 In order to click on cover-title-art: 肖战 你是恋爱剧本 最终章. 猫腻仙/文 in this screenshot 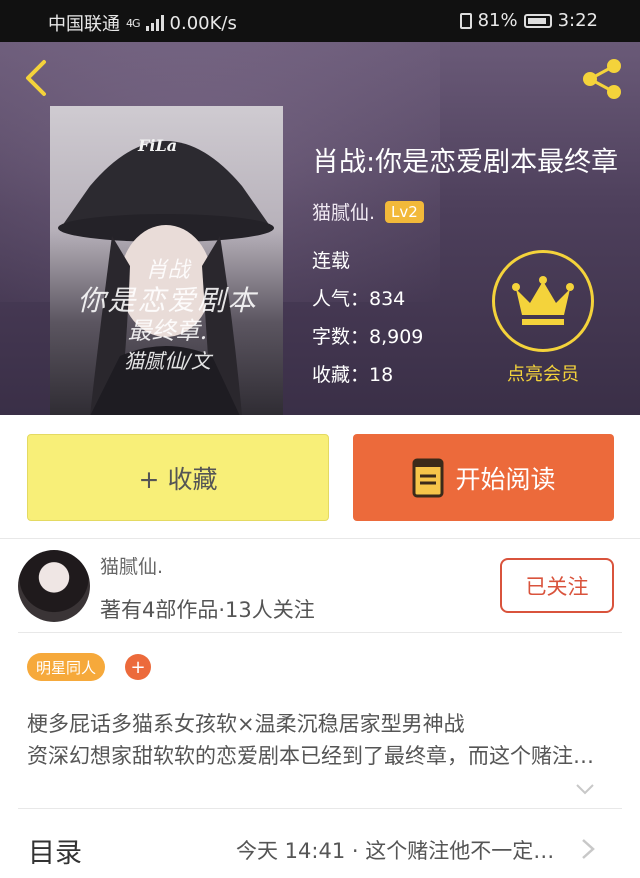, I will do `click(167, 316)`.